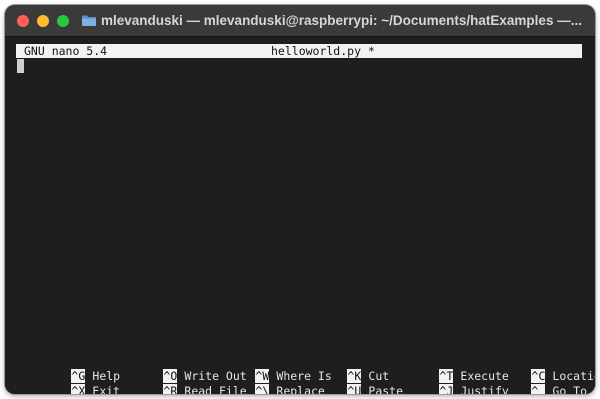 The image size is (600, 399). What do you see at coordinates (68, 382) in the screenshot?
I see `shortcut-exit: ^X Exit` at bounding box center [68, 382].